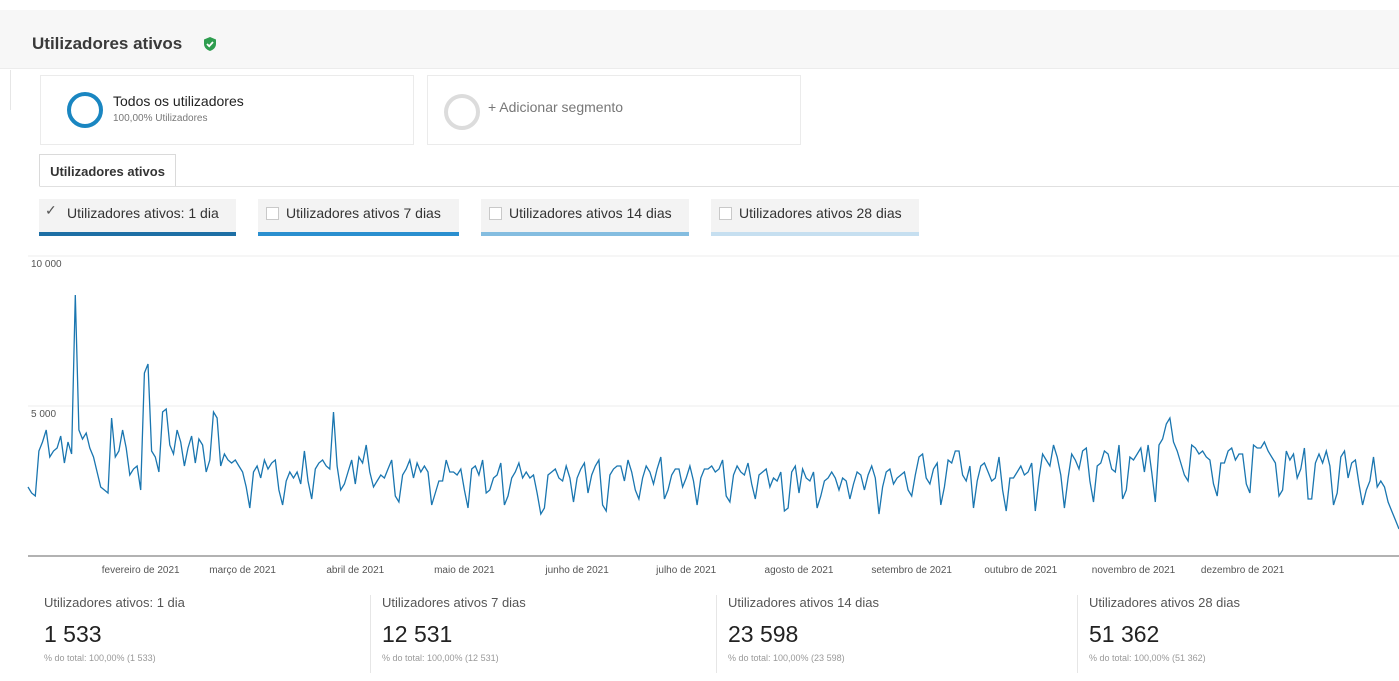 The image size is (1399, 681). What do you see at coordinates (462, 112) in the screenshot?
I see `empty-segment-ring-icon` at bounding box center [462, 112].